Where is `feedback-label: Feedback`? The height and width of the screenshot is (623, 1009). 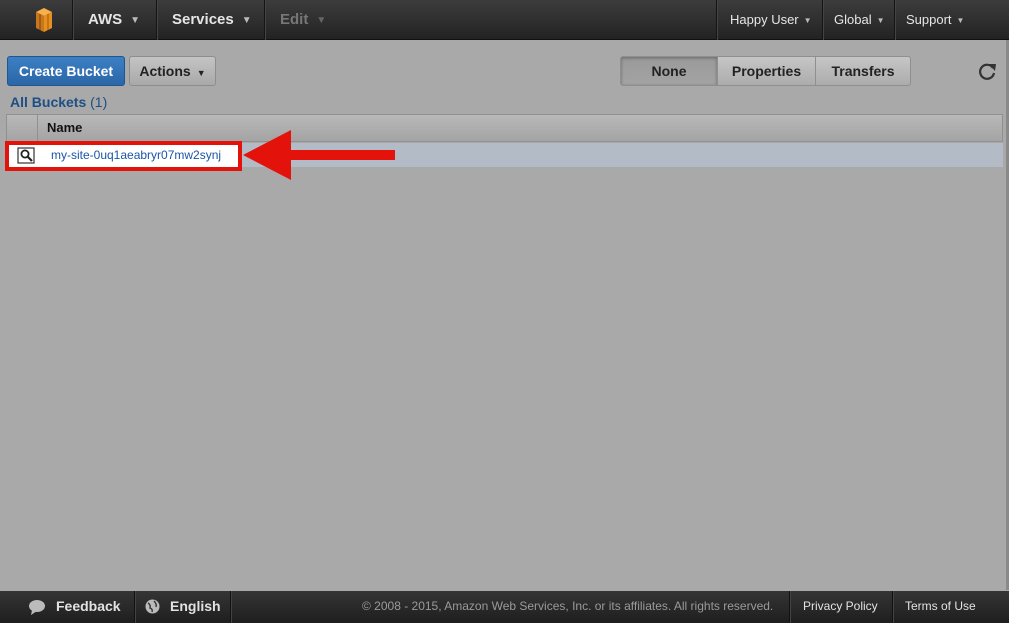
feedback-label: Feedback is located at coordinates (88, 606).